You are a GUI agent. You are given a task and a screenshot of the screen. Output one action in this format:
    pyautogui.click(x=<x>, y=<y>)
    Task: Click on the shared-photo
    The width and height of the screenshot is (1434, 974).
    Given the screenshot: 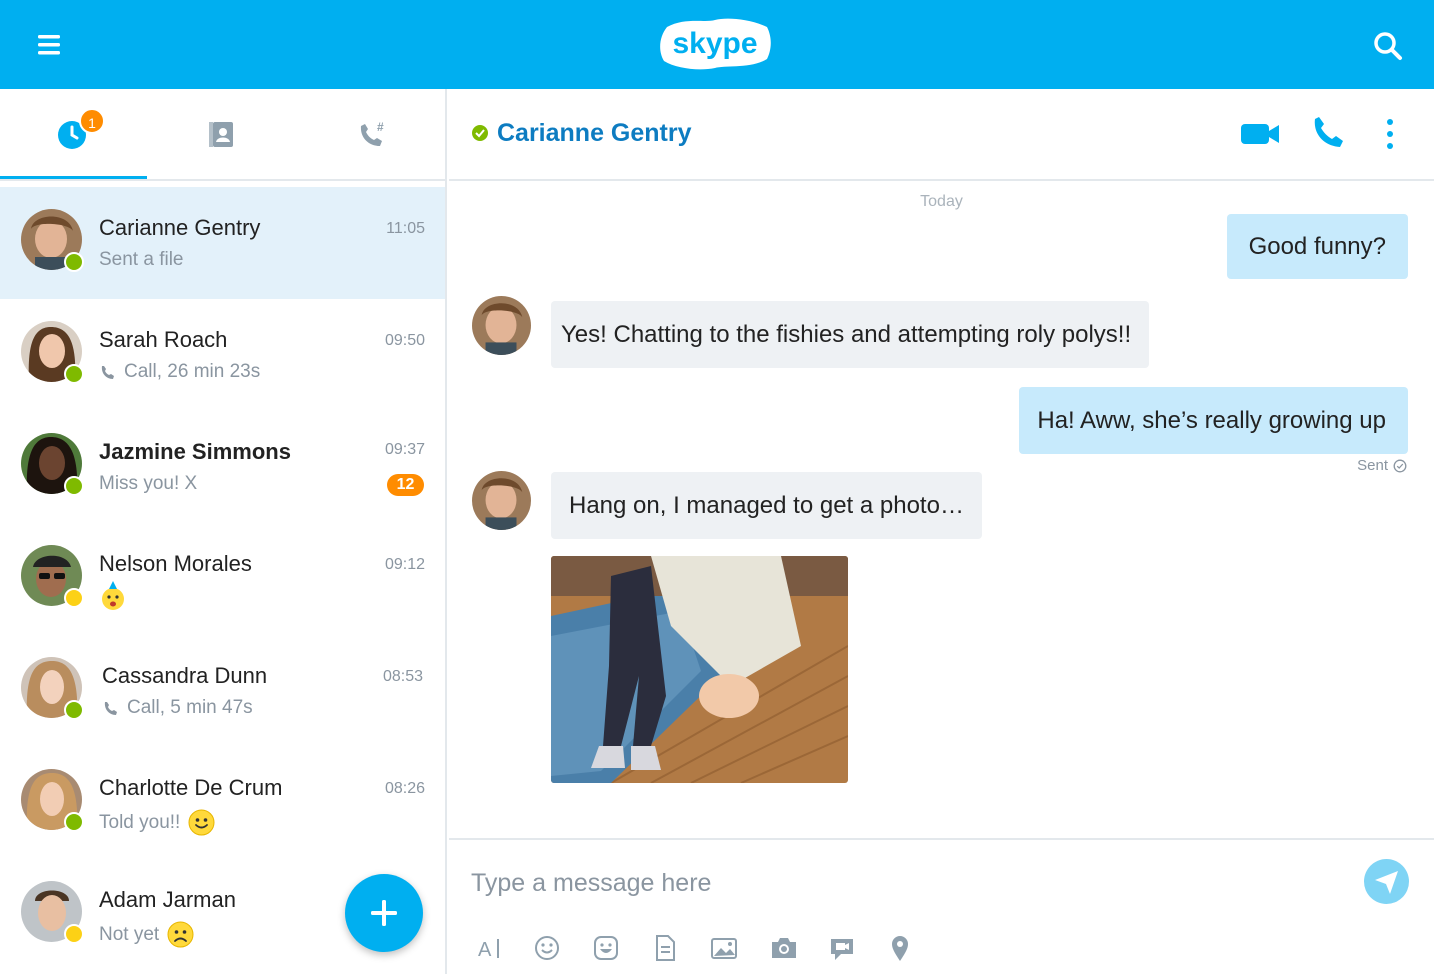 What is the action you would take?
    pyautogui.click(x=699, y=669)
    